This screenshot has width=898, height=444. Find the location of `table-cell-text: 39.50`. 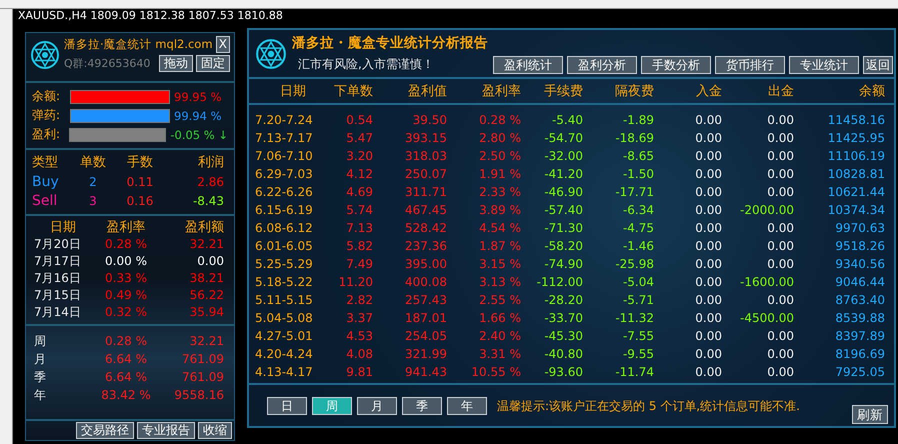

table-cell-text: 39.50 is located at coordinates (429, 120).